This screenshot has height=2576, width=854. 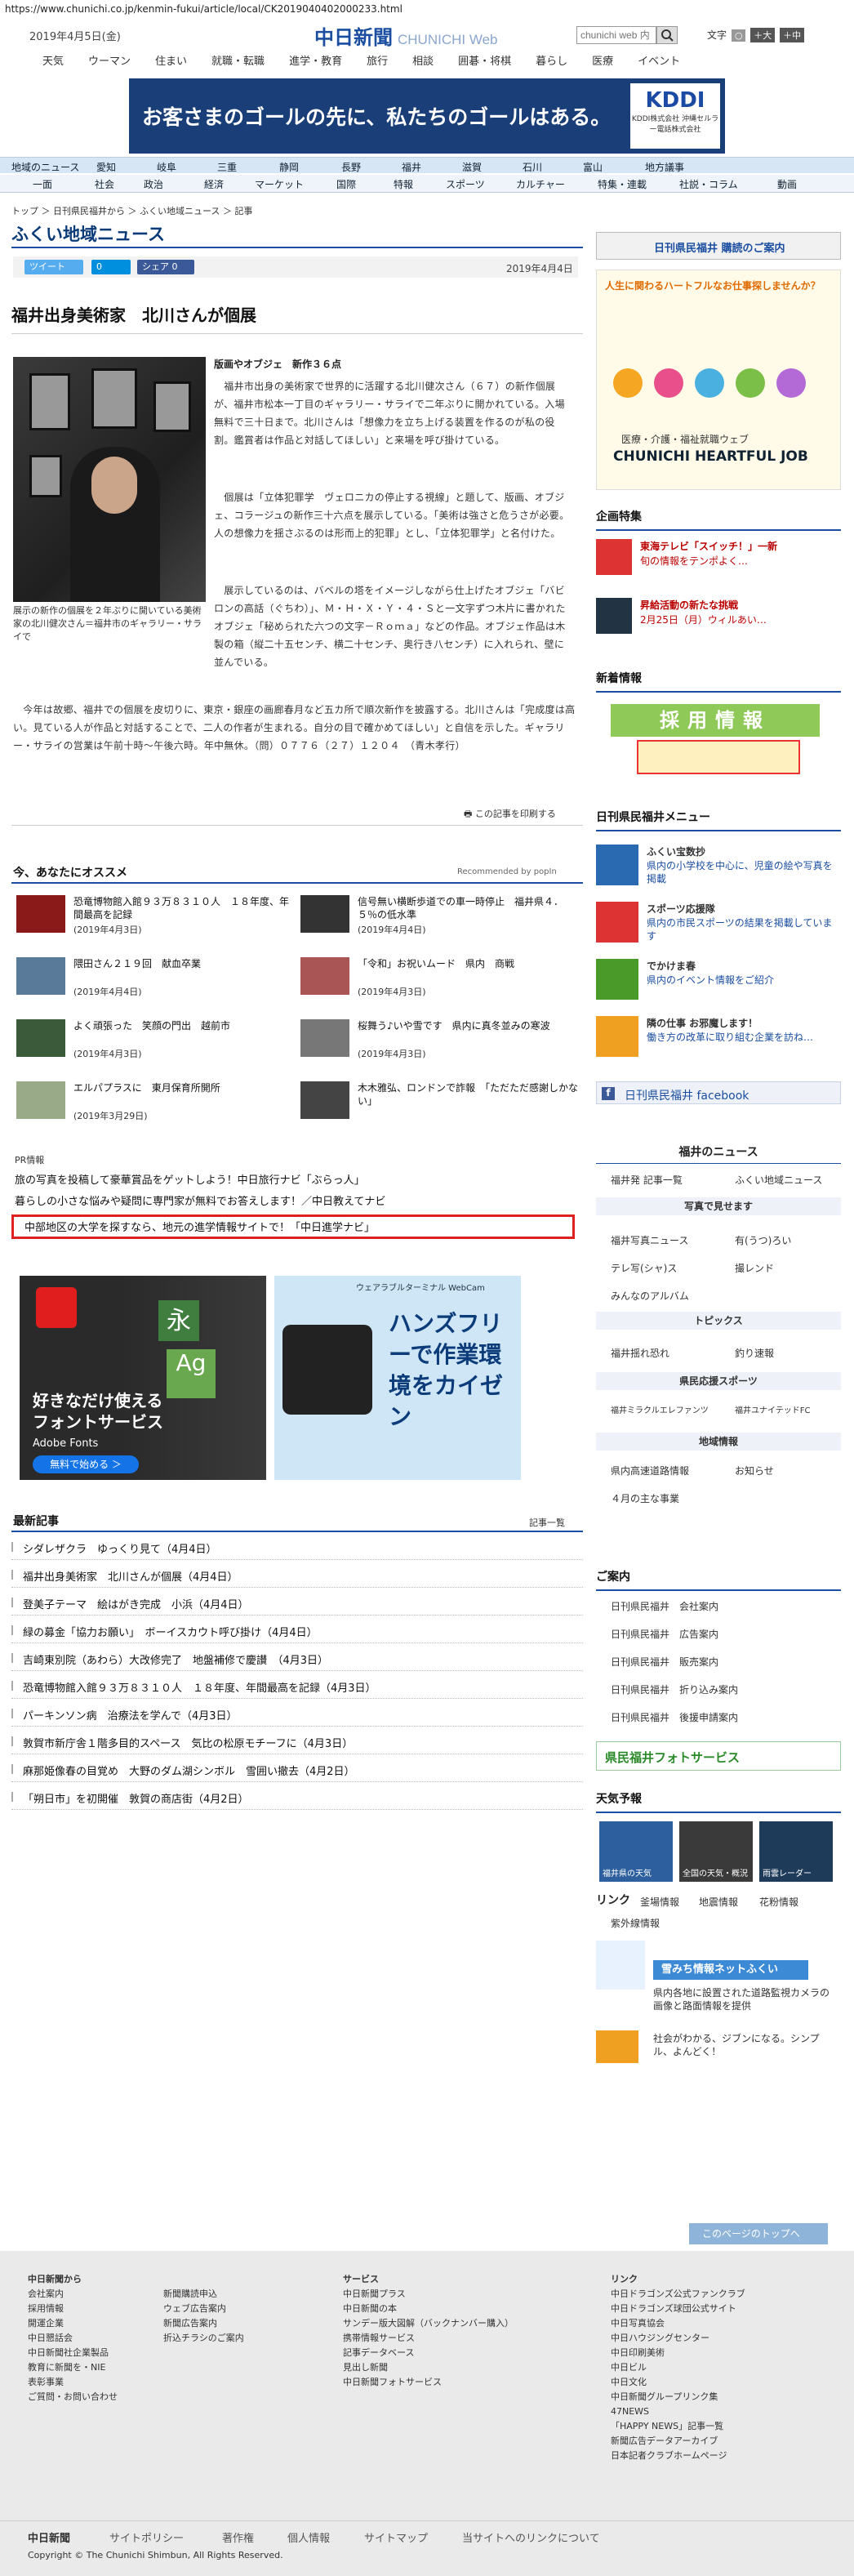 What do you see at coordinates (411, 167) in the screenshot?
I see `region-nav-item: 福井` at bounding box center [411, 167].